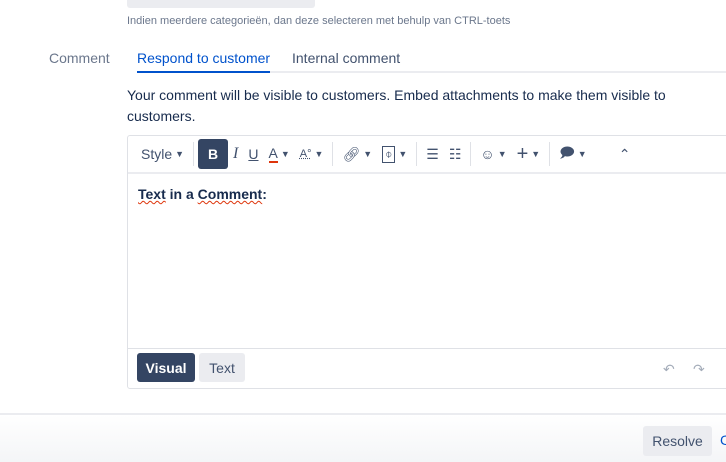  What do you see at coordinates (204, 61) in the screenshot?
I see `tab-respond-to-customer: Respond to customer` at bounding box center [204, 61].